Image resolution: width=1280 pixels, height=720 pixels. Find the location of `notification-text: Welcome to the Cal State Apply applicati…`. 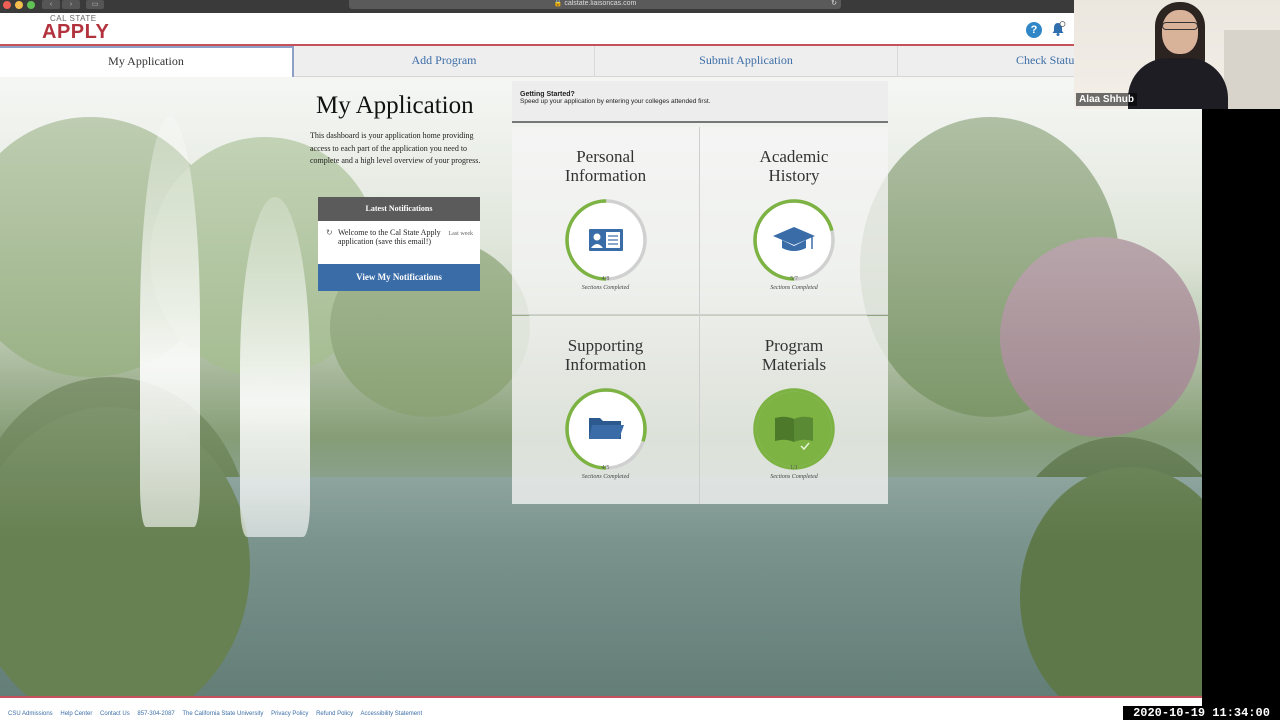

notification-text: Welcome to the Cal State Apply applicati… is located at coordinates (389, 237).